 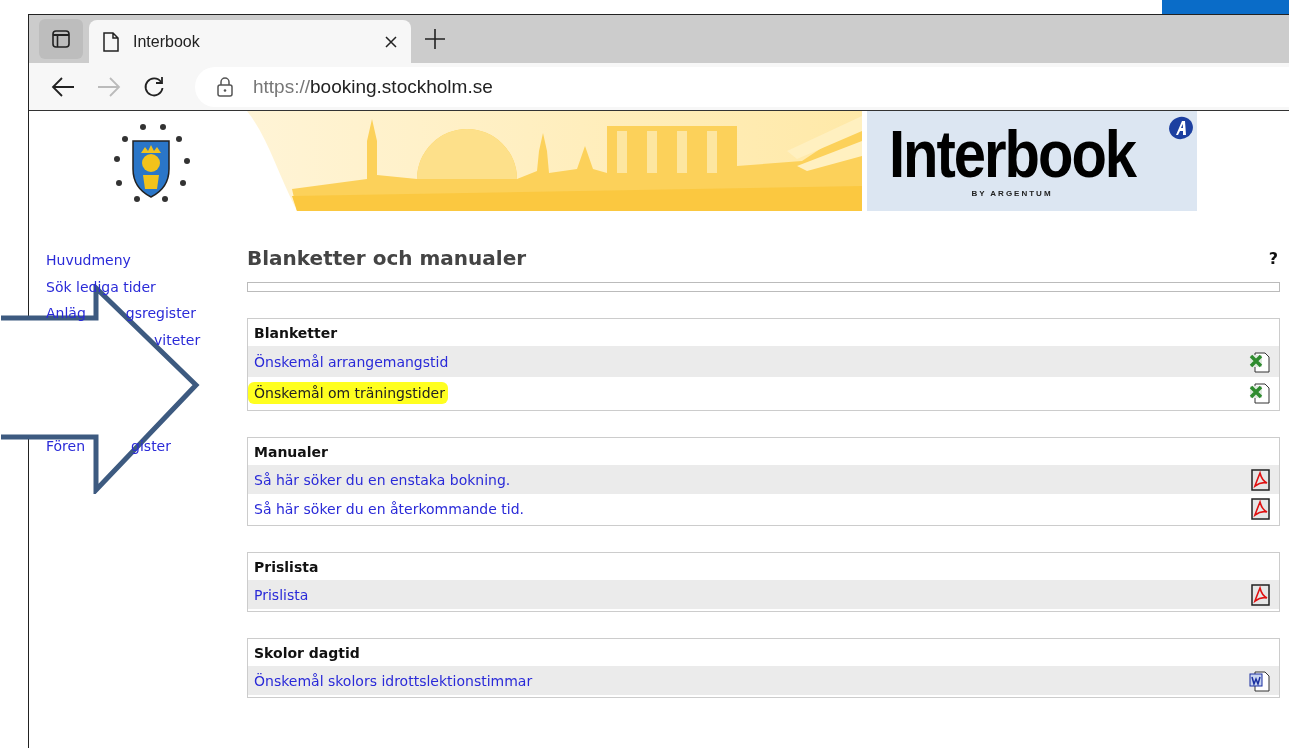 What do you see at coordinates (154, 86) in the screenshot?
I see `reload-icon` at bounding box center [154, 86].